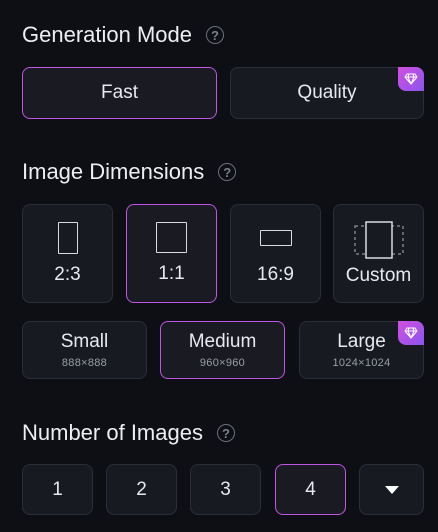  I want to click on number-of-images-label: Number of Images, so click(112, 432).